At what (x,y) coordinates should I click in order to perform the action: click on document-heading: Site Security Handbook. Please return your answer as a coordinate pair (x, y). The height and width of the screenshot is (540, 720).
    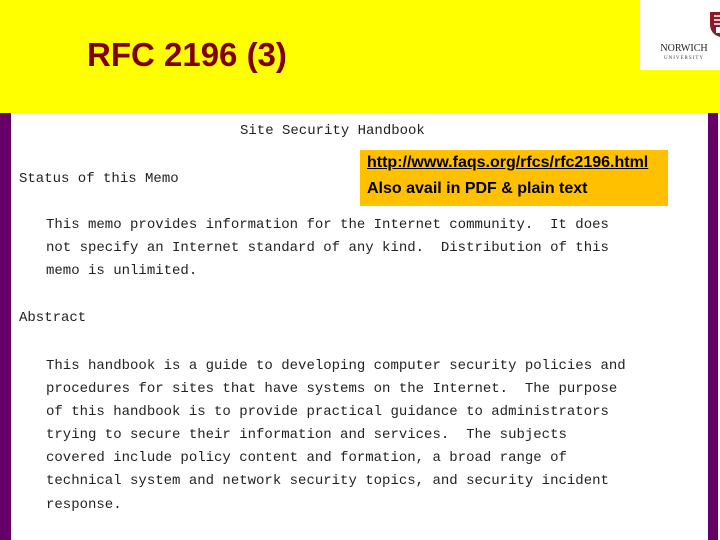
    Looking at the image, I should click on (332, 131).